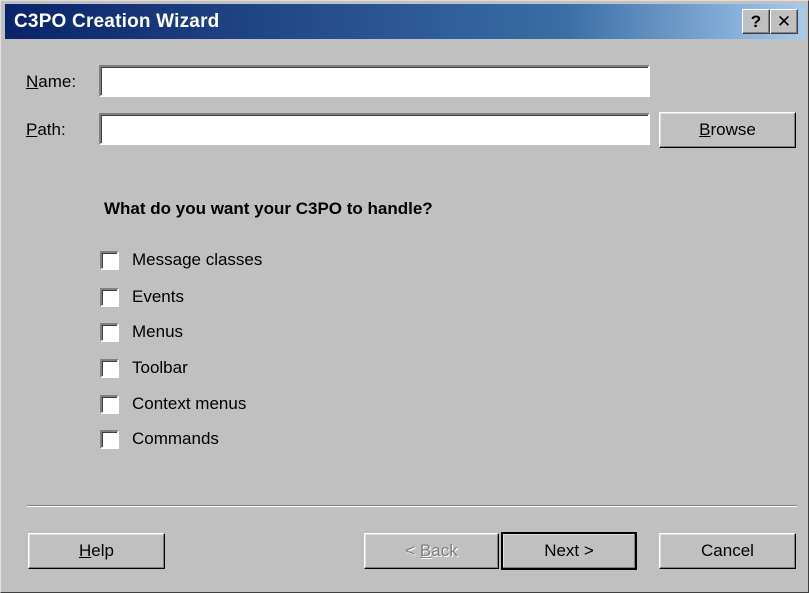 The width and height of the screenshot is (809, 593). What do you see at coordinates (197, 259) in the screenshot?
I see `option-label: Message classes` at bounding box center [197, 259].